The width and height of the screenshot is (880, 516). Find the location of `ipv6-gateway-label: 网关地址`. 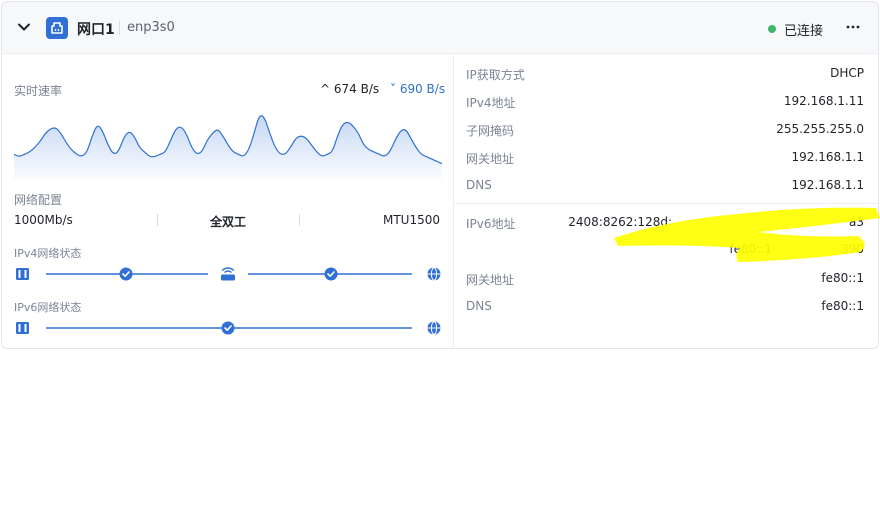

ipv6-gateway-label: 网关地址 is located at coordinates (490, 280).